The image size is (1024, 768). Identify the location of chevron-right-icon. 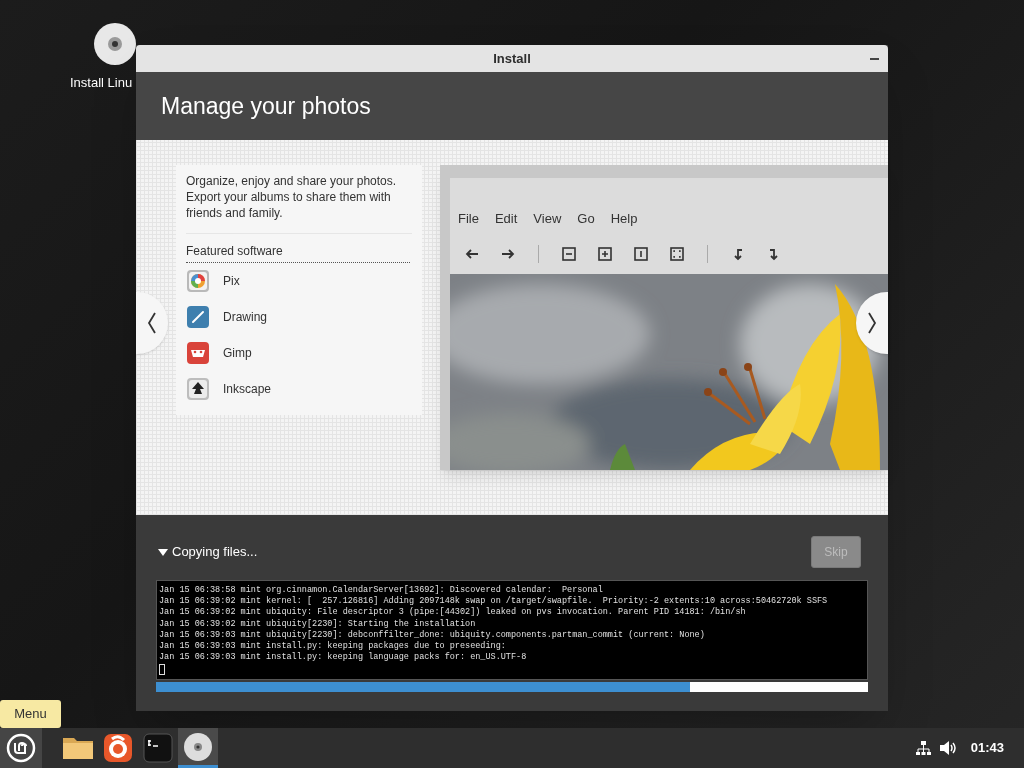
(872, 323).